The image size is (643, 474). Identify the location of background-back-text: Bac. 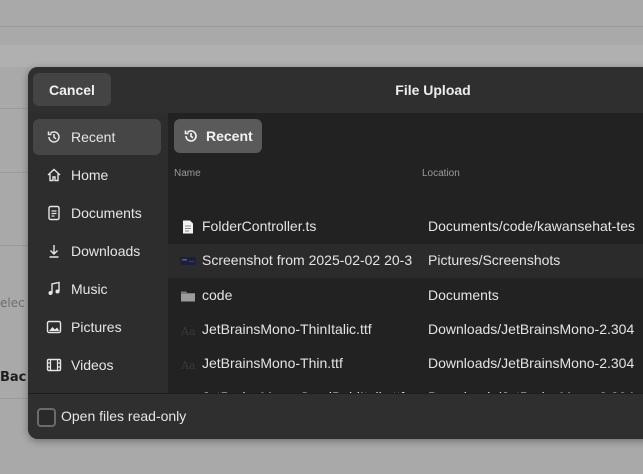
(13, 377).